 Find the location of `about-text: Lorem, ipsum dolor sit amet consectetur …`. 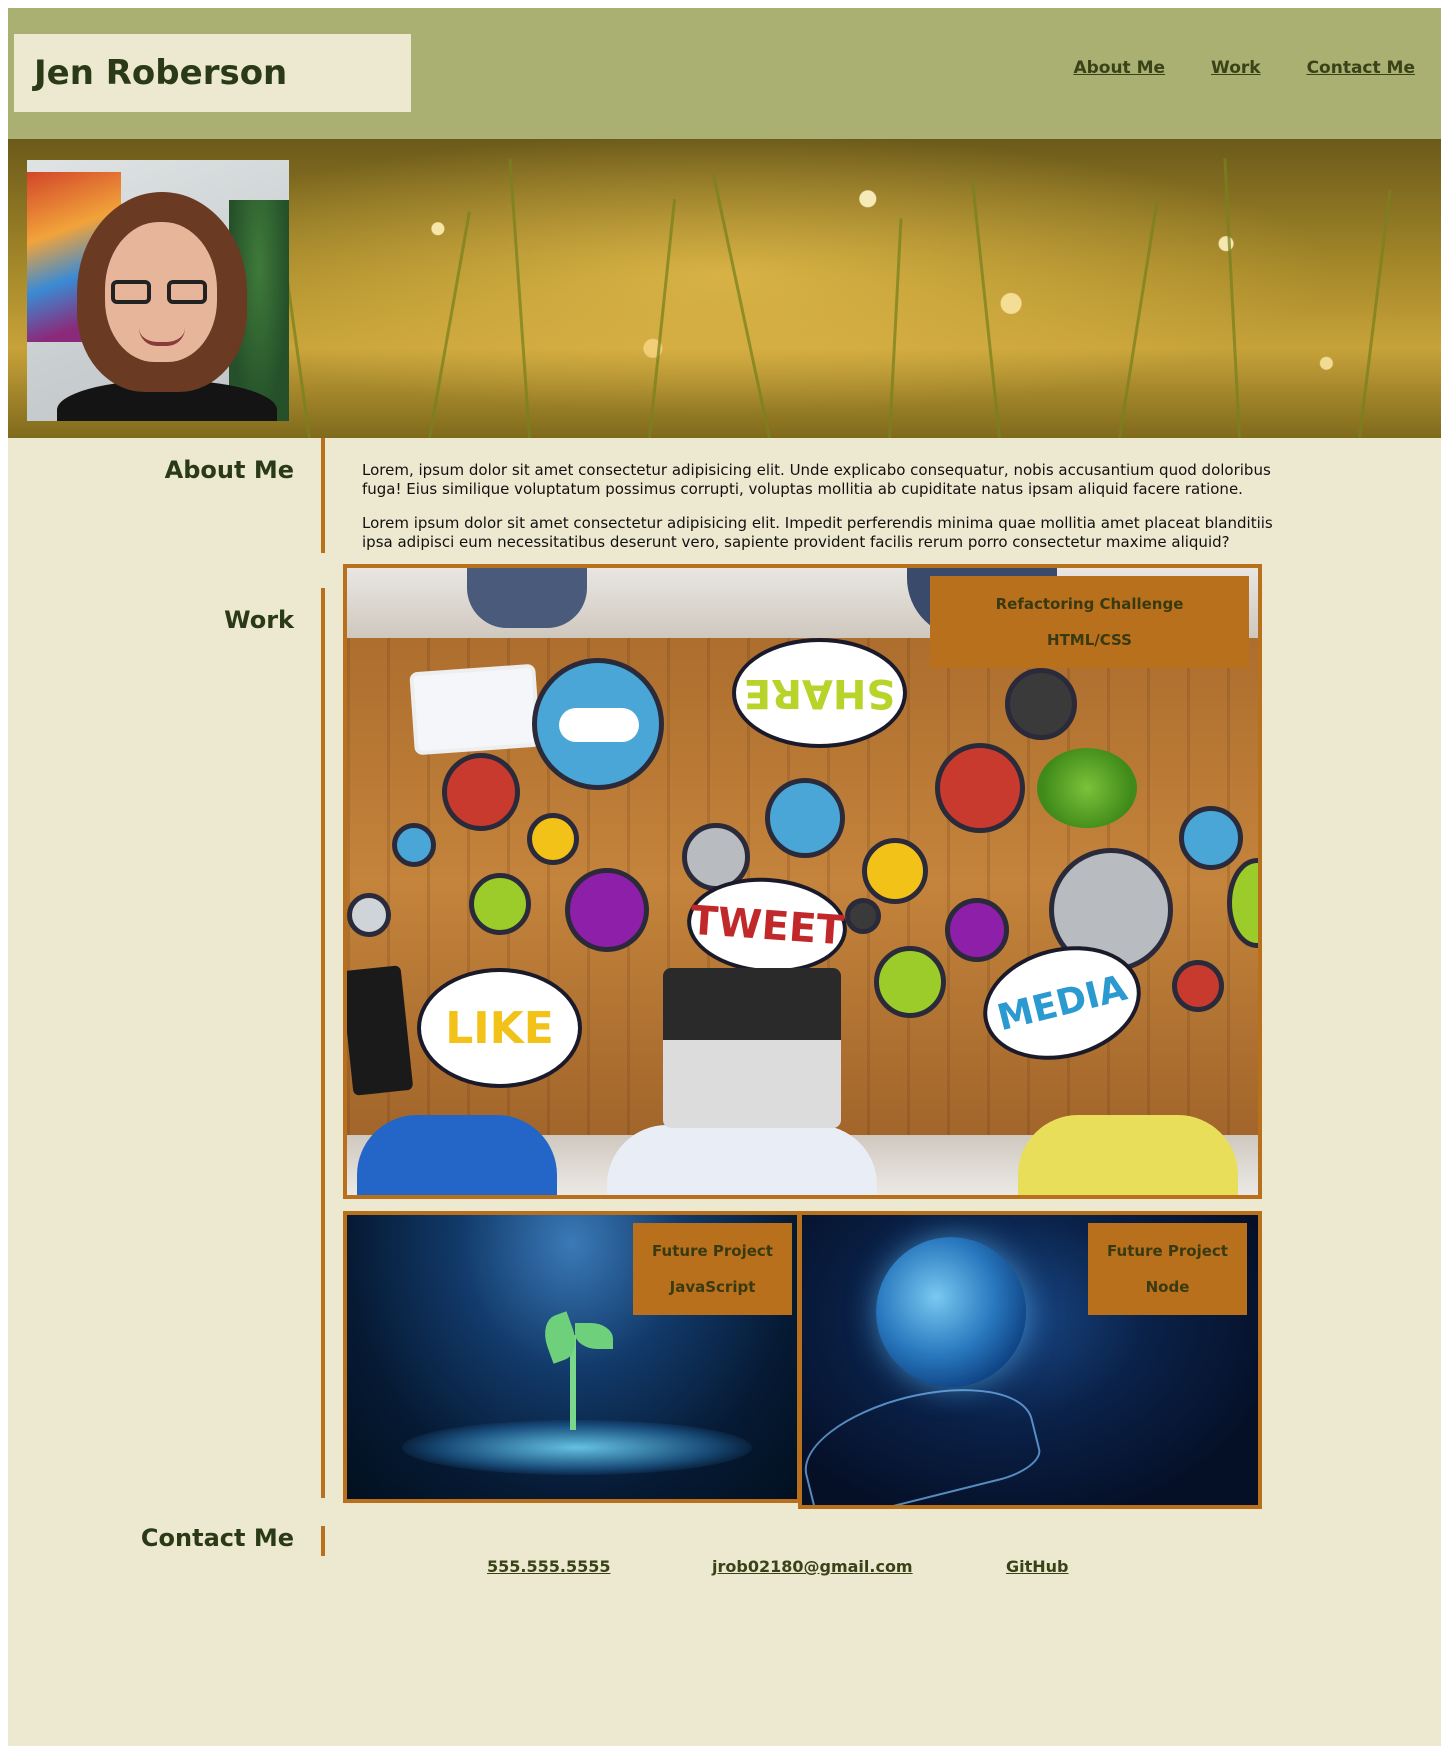

about-text: Lorem, ipsum dolor sit amet consectetur … is located at coordinates (822, 514).